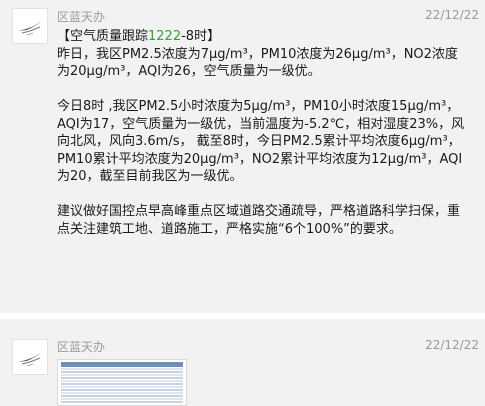 This screenshot has width=485, height=406. What do you see at coordinates (122, 382) in the screenshot?
I see `spreadsheet-thumbnail` at bounding box center [122, 382].